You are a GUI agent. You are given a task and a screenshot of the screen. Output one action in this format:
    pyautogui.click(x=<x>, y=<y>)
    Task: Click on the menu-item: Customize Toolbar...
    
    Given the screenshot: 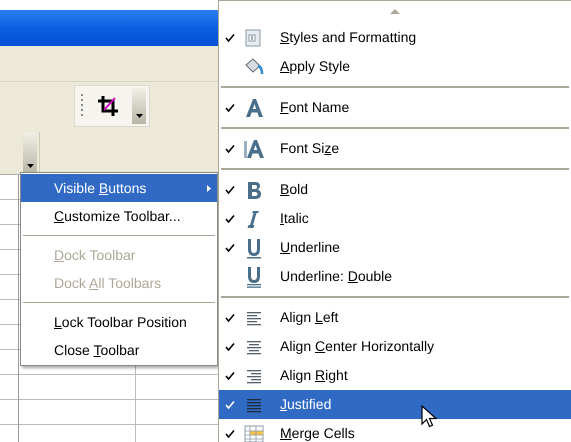 What is the action you would take?
    pyautogui.click(x=119, y=216)
    